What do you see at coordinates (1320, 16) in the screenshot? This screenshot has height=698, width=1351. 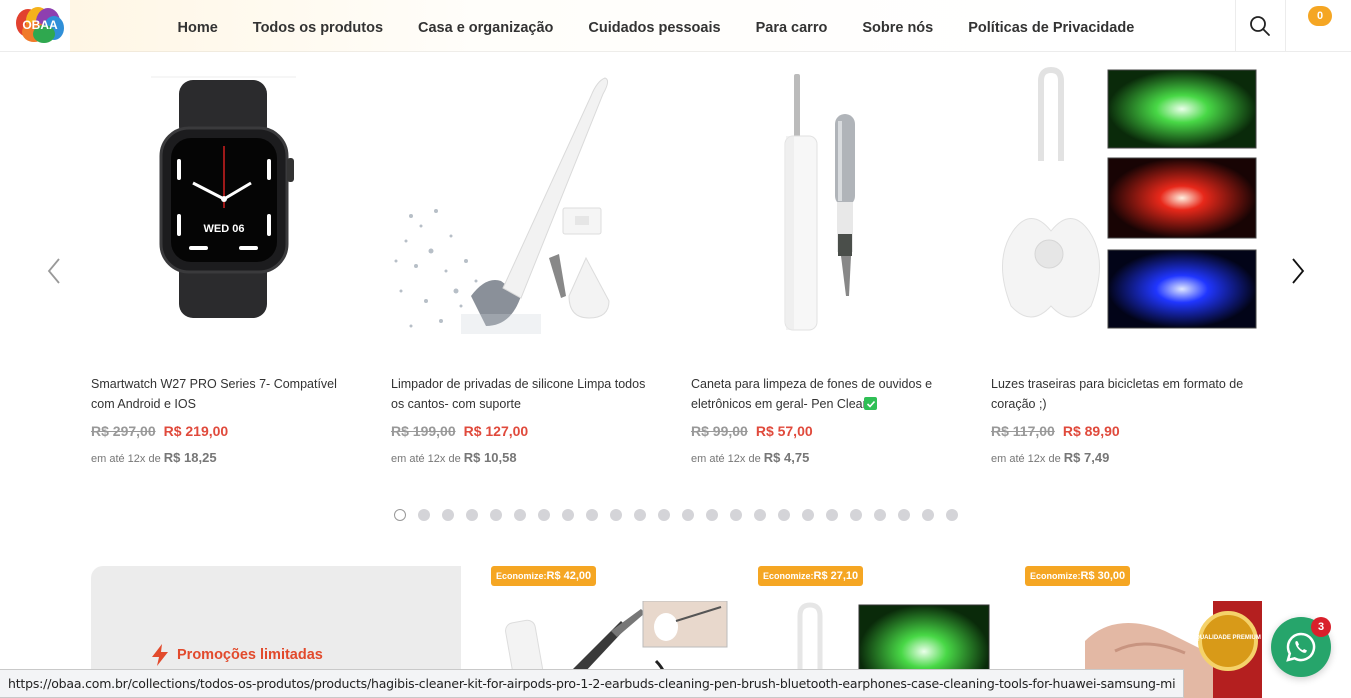 I see `cart-count-badge: 0` at bounding box center [1320, 16].